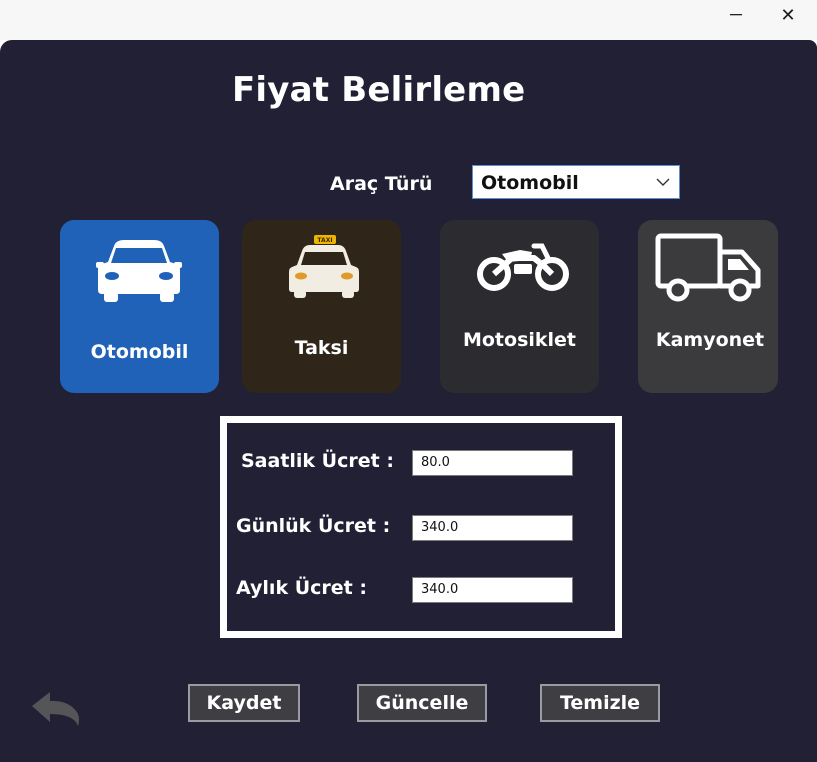 Image resolution: width=817 pixels, height=762 pixels. Describe the element at coordinates (324, 266) in the screenshot. I see `taxi-icon: TAXI` at that location.